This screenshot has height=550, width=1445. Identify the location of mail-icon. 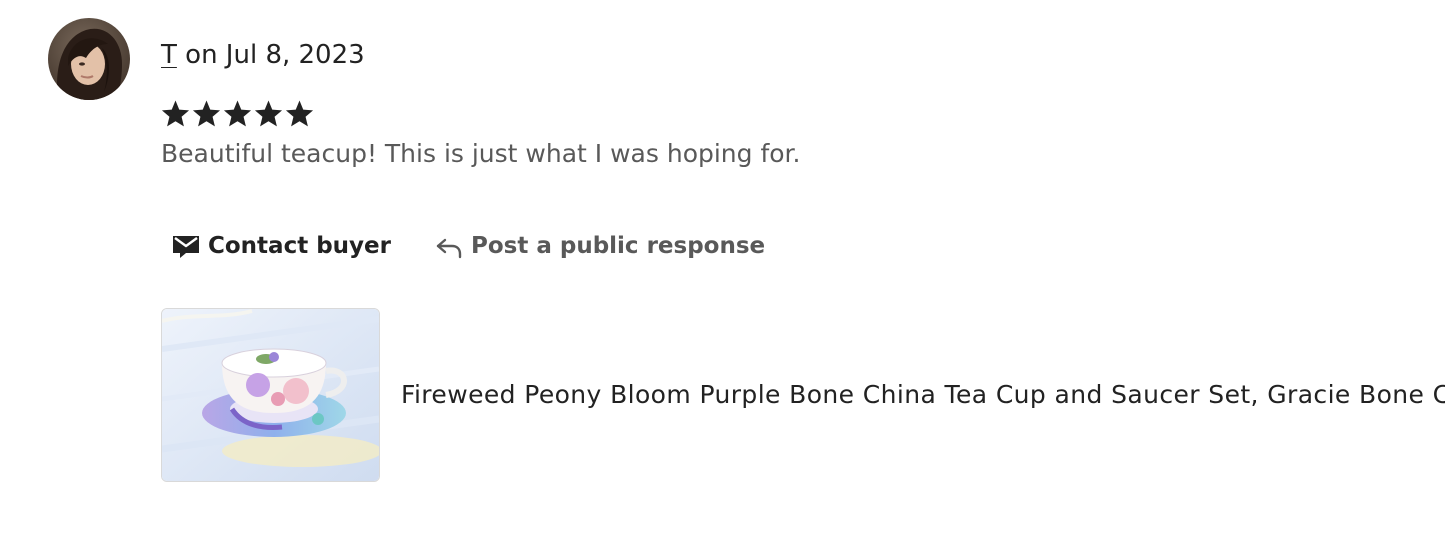
(186, 247).